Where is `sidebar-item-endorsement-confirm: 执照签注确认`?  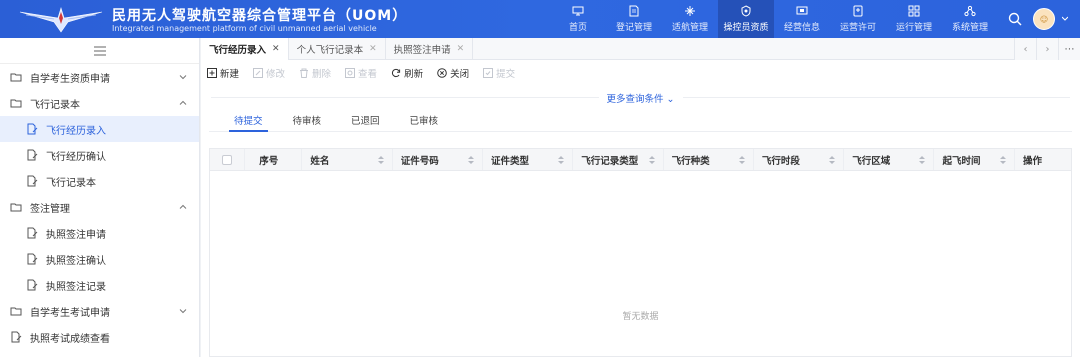 sidebar-item-endorsement-confirm: 执照签注确认 is located at coordinates (99, 259).